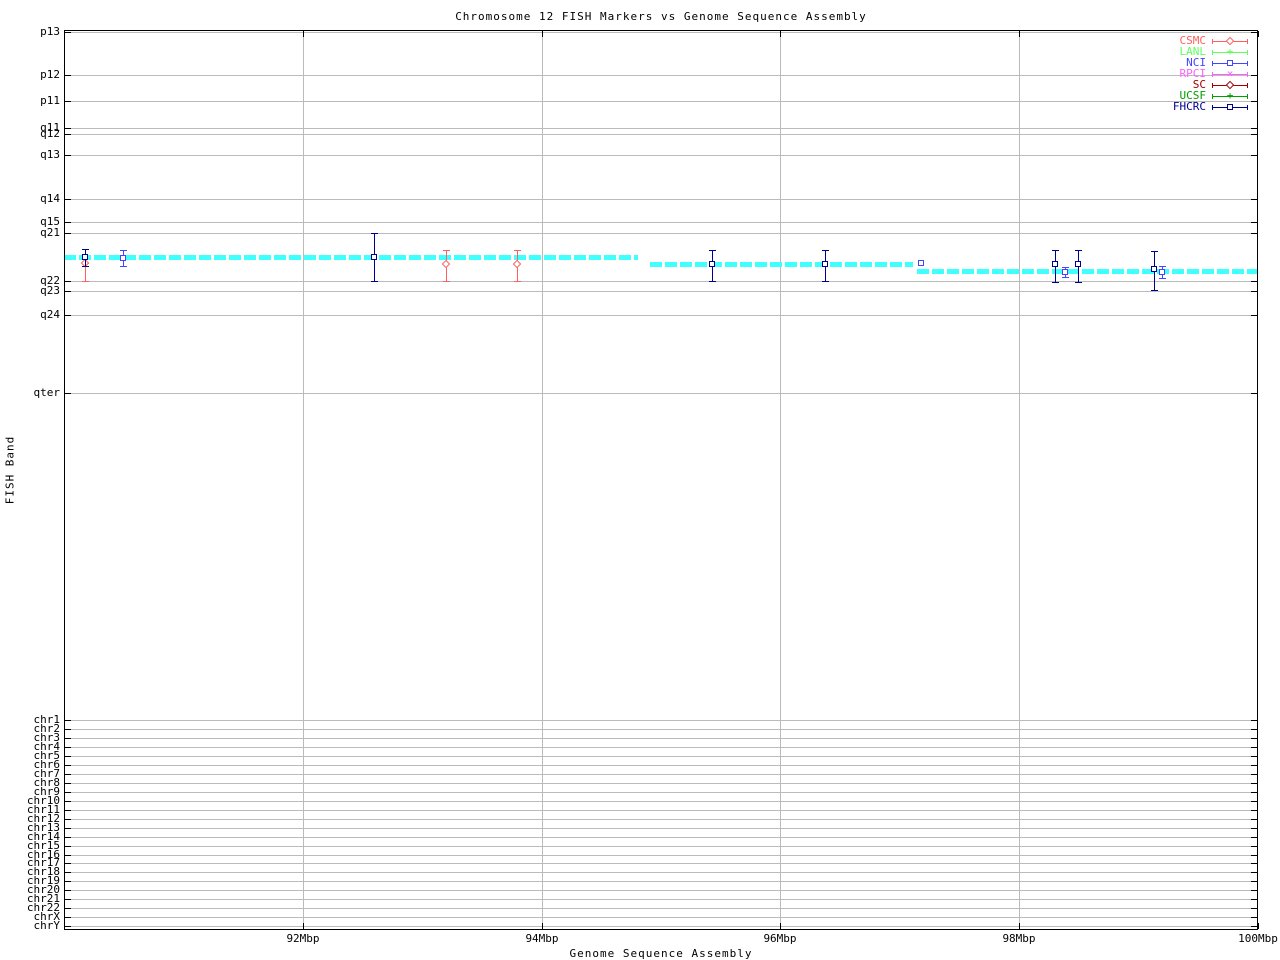  I want to click on y-tick-label: q12, so click(50, 133).